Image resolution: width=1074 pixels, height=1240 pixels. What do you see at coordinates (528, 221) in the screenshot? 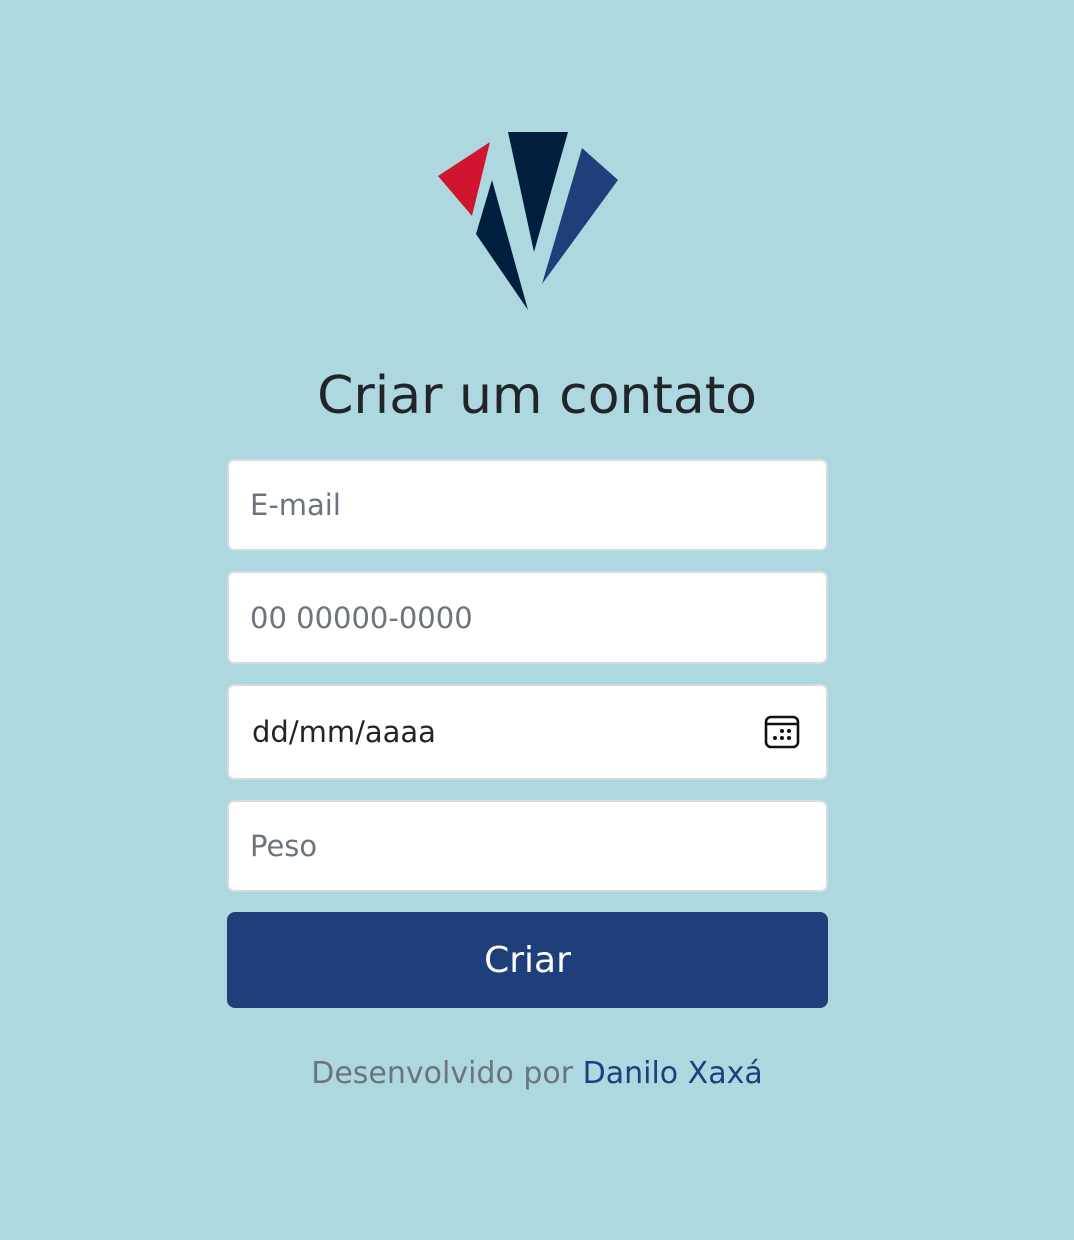
I see `brand-logo-icon` at bounding box center [528, 221].